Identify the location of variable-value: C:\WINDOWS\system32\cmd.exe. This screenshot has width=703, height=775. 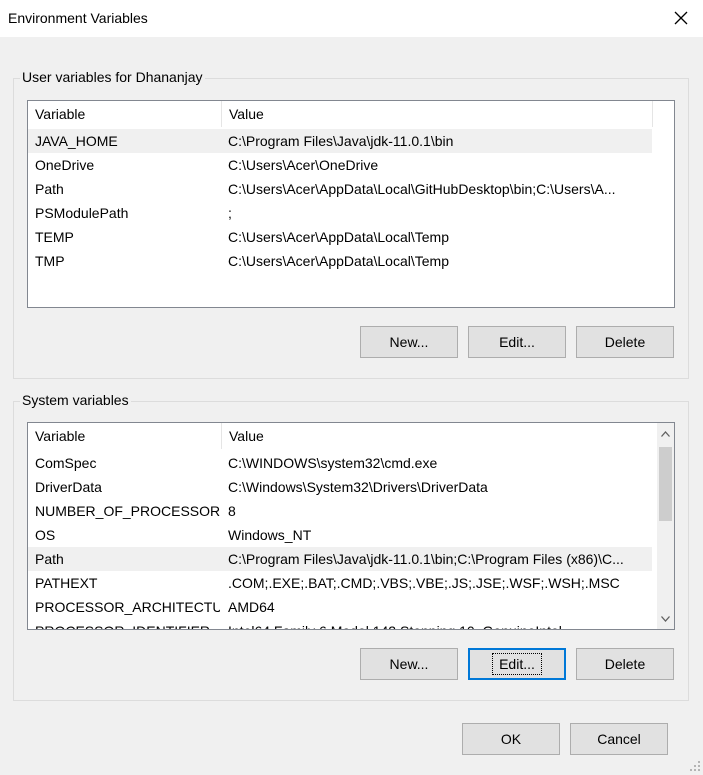
(333, 463).